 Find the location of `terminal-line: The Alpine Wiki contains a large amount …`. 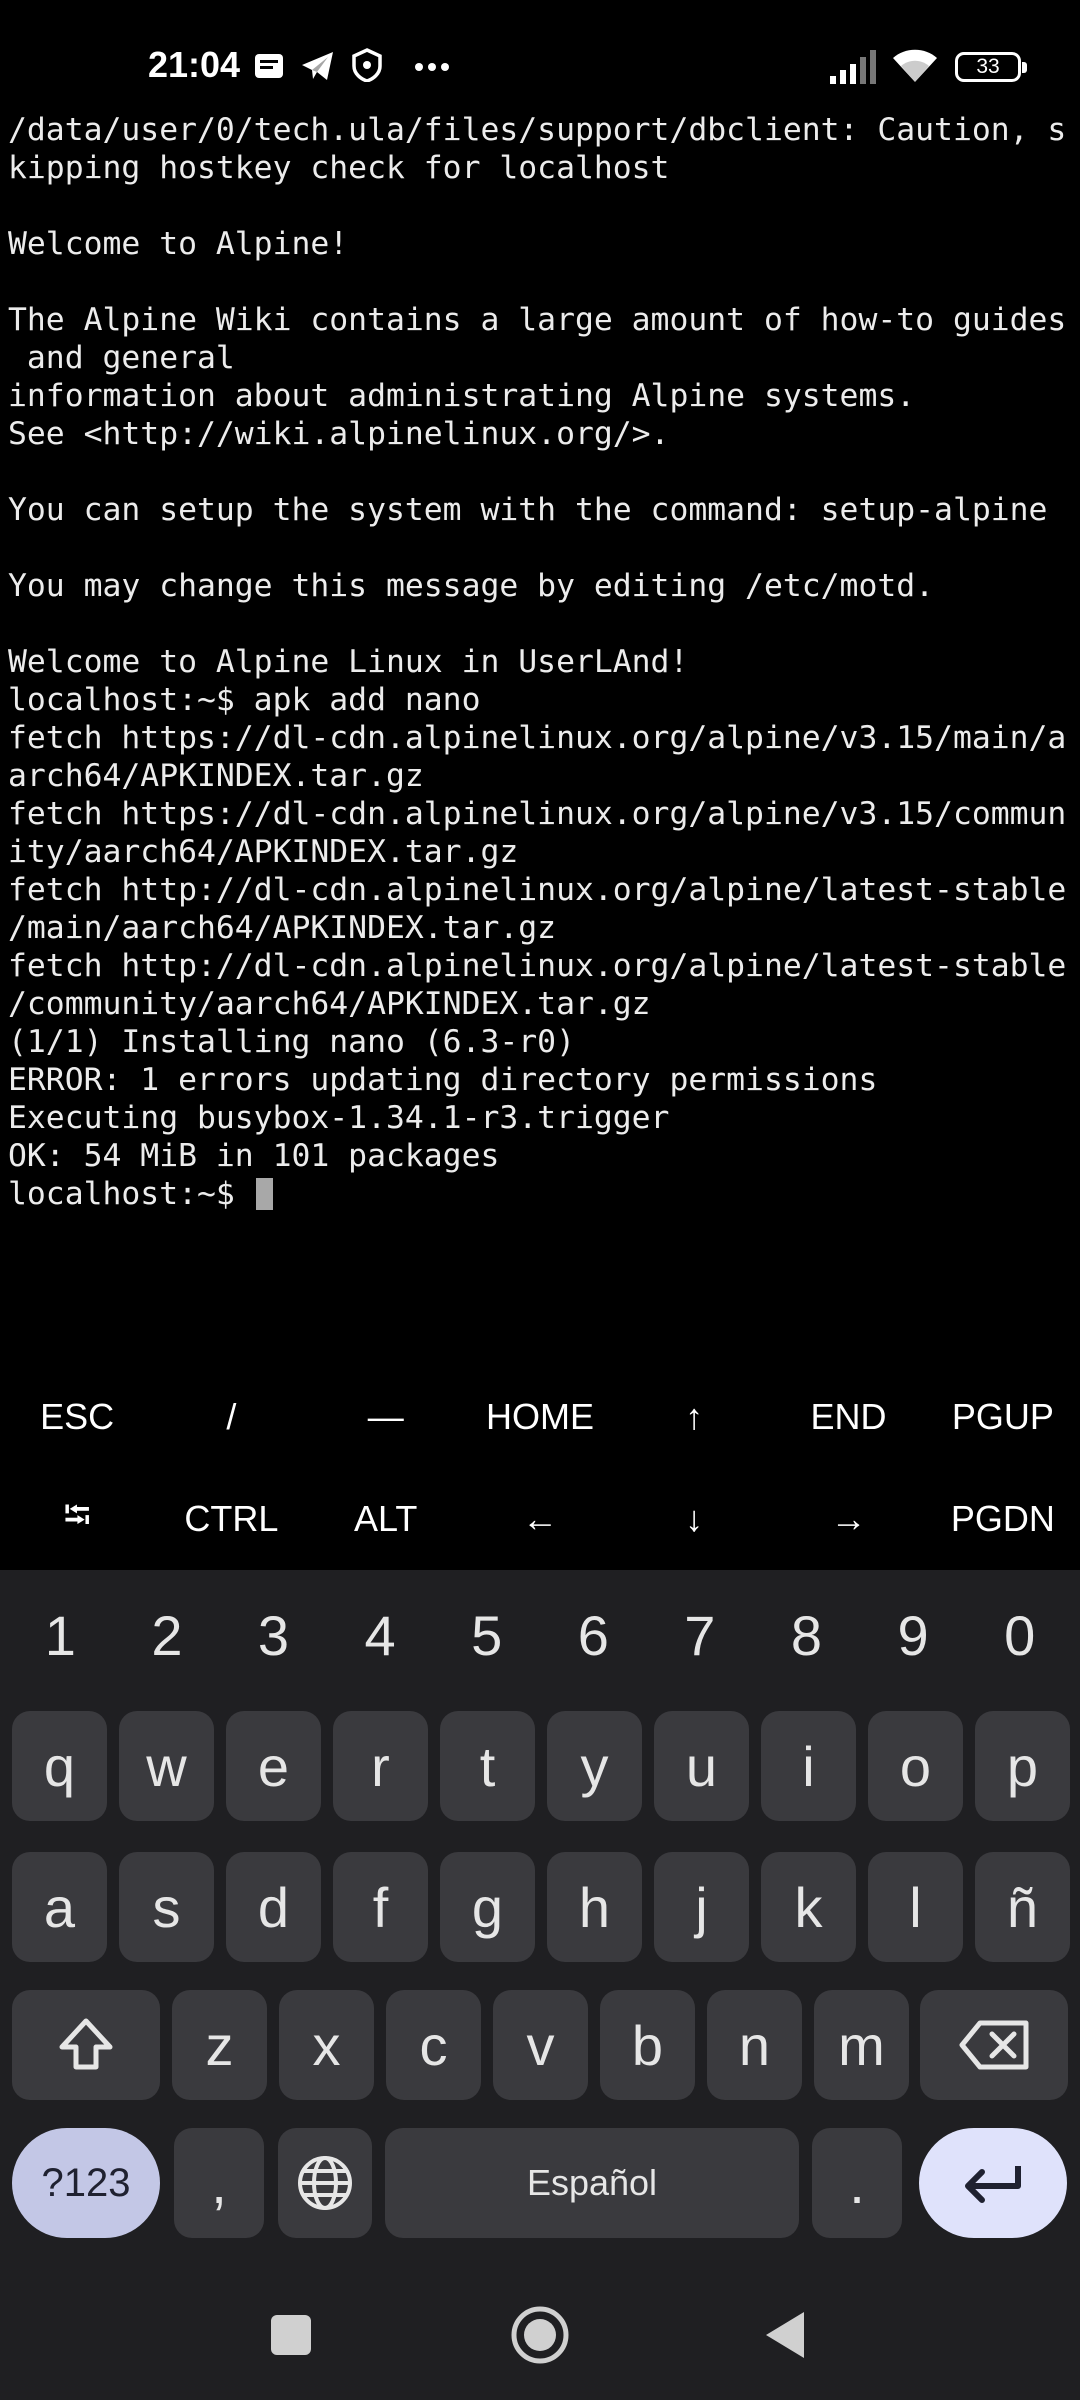

terminal-line: The Alpine Wiki contains a large amount … is located at coordinates (537, 320).